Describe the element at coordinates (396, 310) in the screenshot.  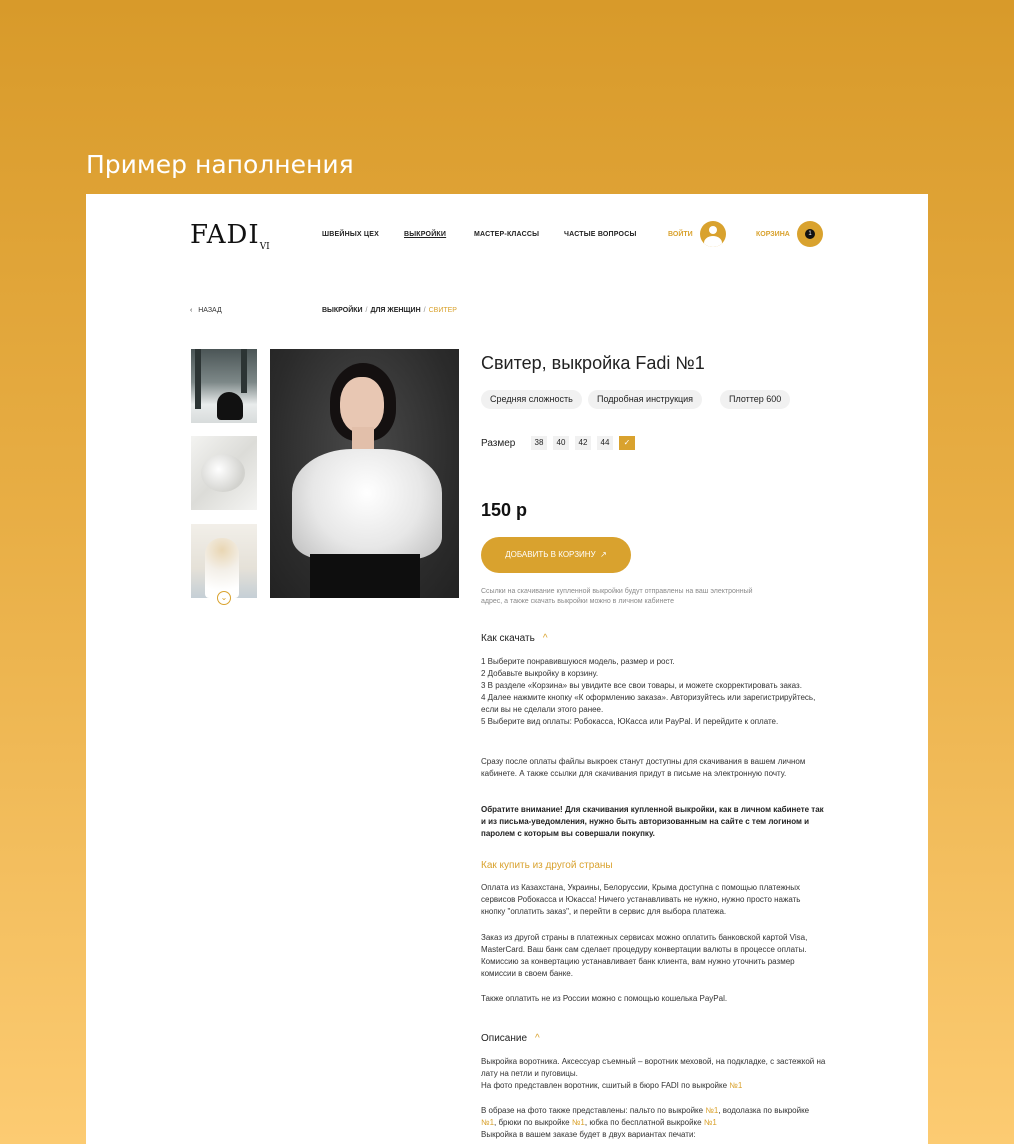
I see `breadcrumb-women: ДЛЯ ЖЕНЩИН` at that location.